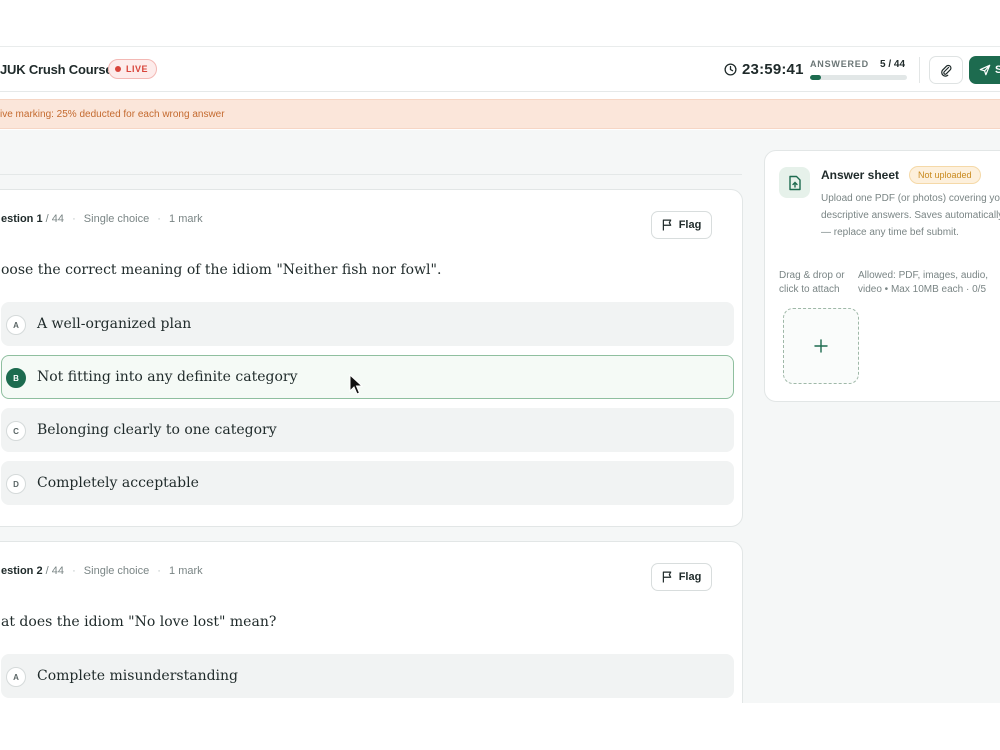 This screenshot has width=1000, height=750. I want to click on option-a: A A well-organized plan, so click(367, 324).